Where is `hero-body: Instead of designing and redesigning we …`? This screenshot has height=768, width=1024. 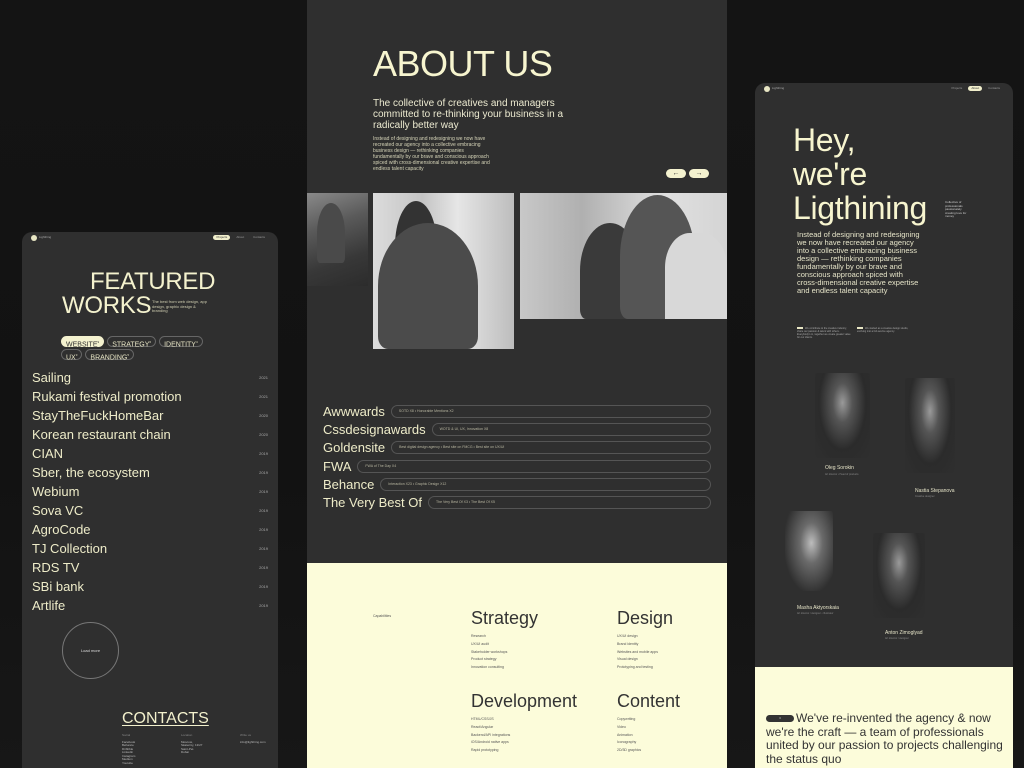
hero-body: Instead of designing and redesigning we … is located at coordinates (858, 262).